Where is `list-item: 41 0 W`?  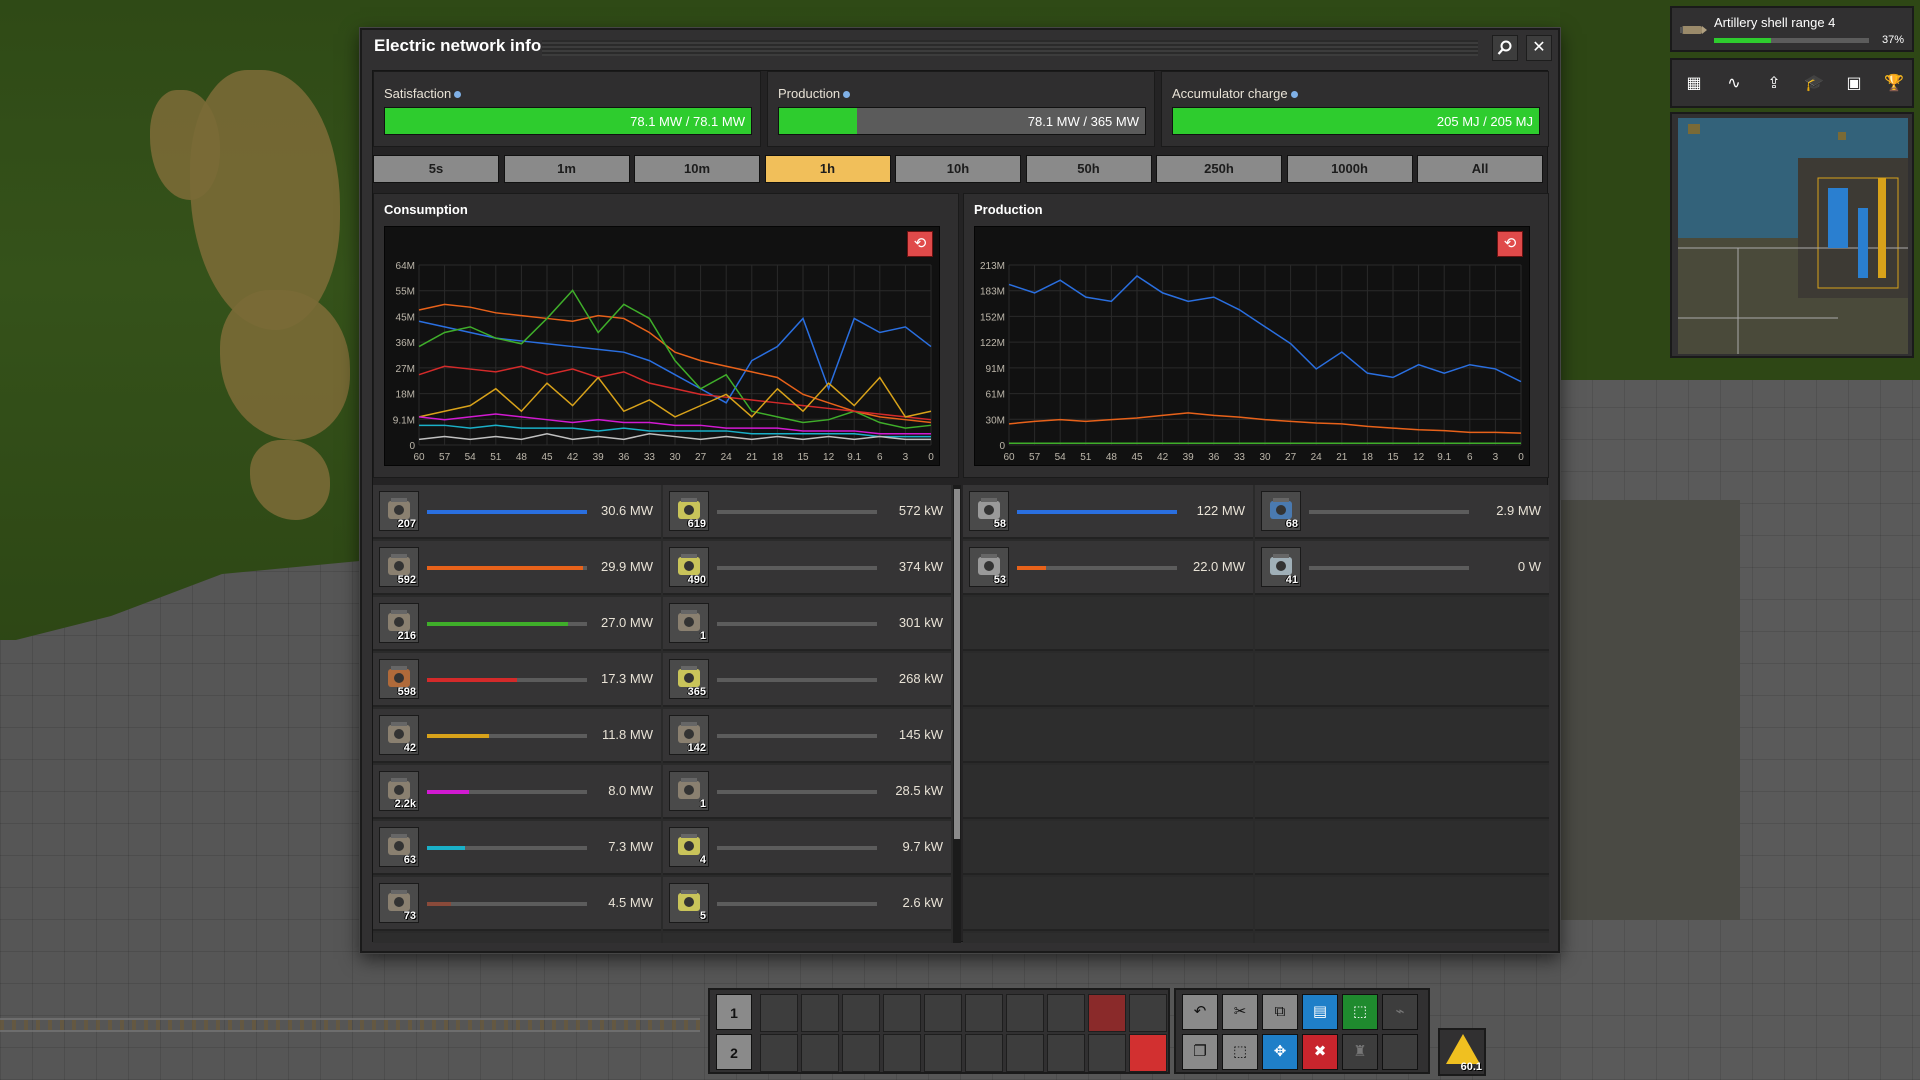
list-item: 41 0 W is located at coordinates (1402, 568).